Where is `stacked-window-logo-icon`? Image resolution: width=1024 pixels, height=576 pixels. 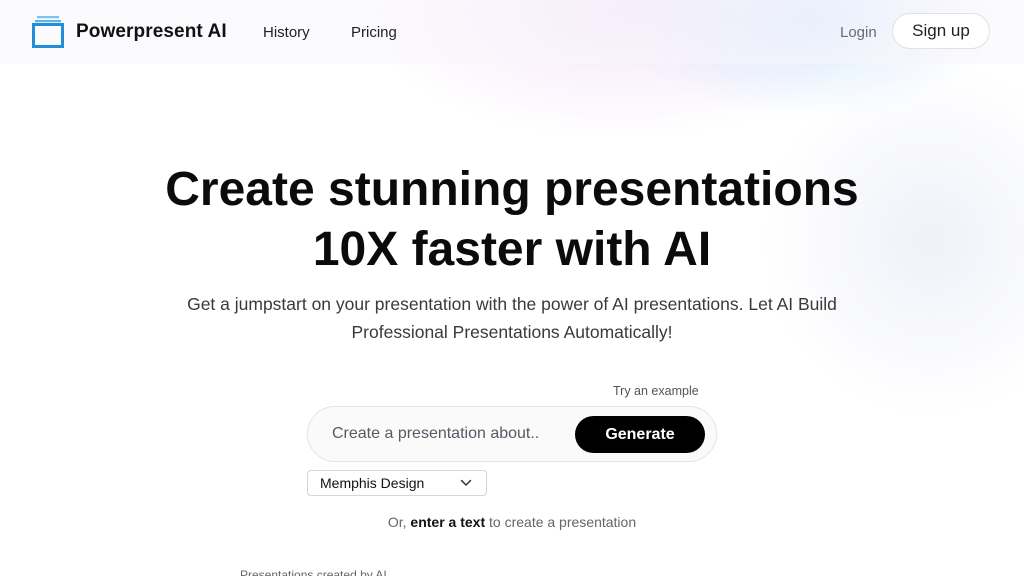
stacked-window-logo-icon is located at coordinates (48, 32).